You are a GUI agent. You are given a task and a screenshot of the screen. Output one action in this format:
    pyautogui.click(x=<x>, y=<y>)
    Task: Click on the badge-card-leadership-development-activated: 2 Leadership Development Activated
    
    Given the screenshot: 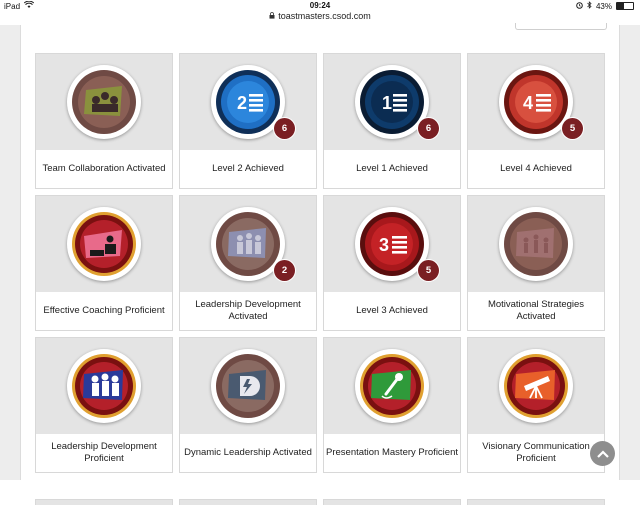 What is the action you would take?
    pyautogui.click(x=248, y=263)
    